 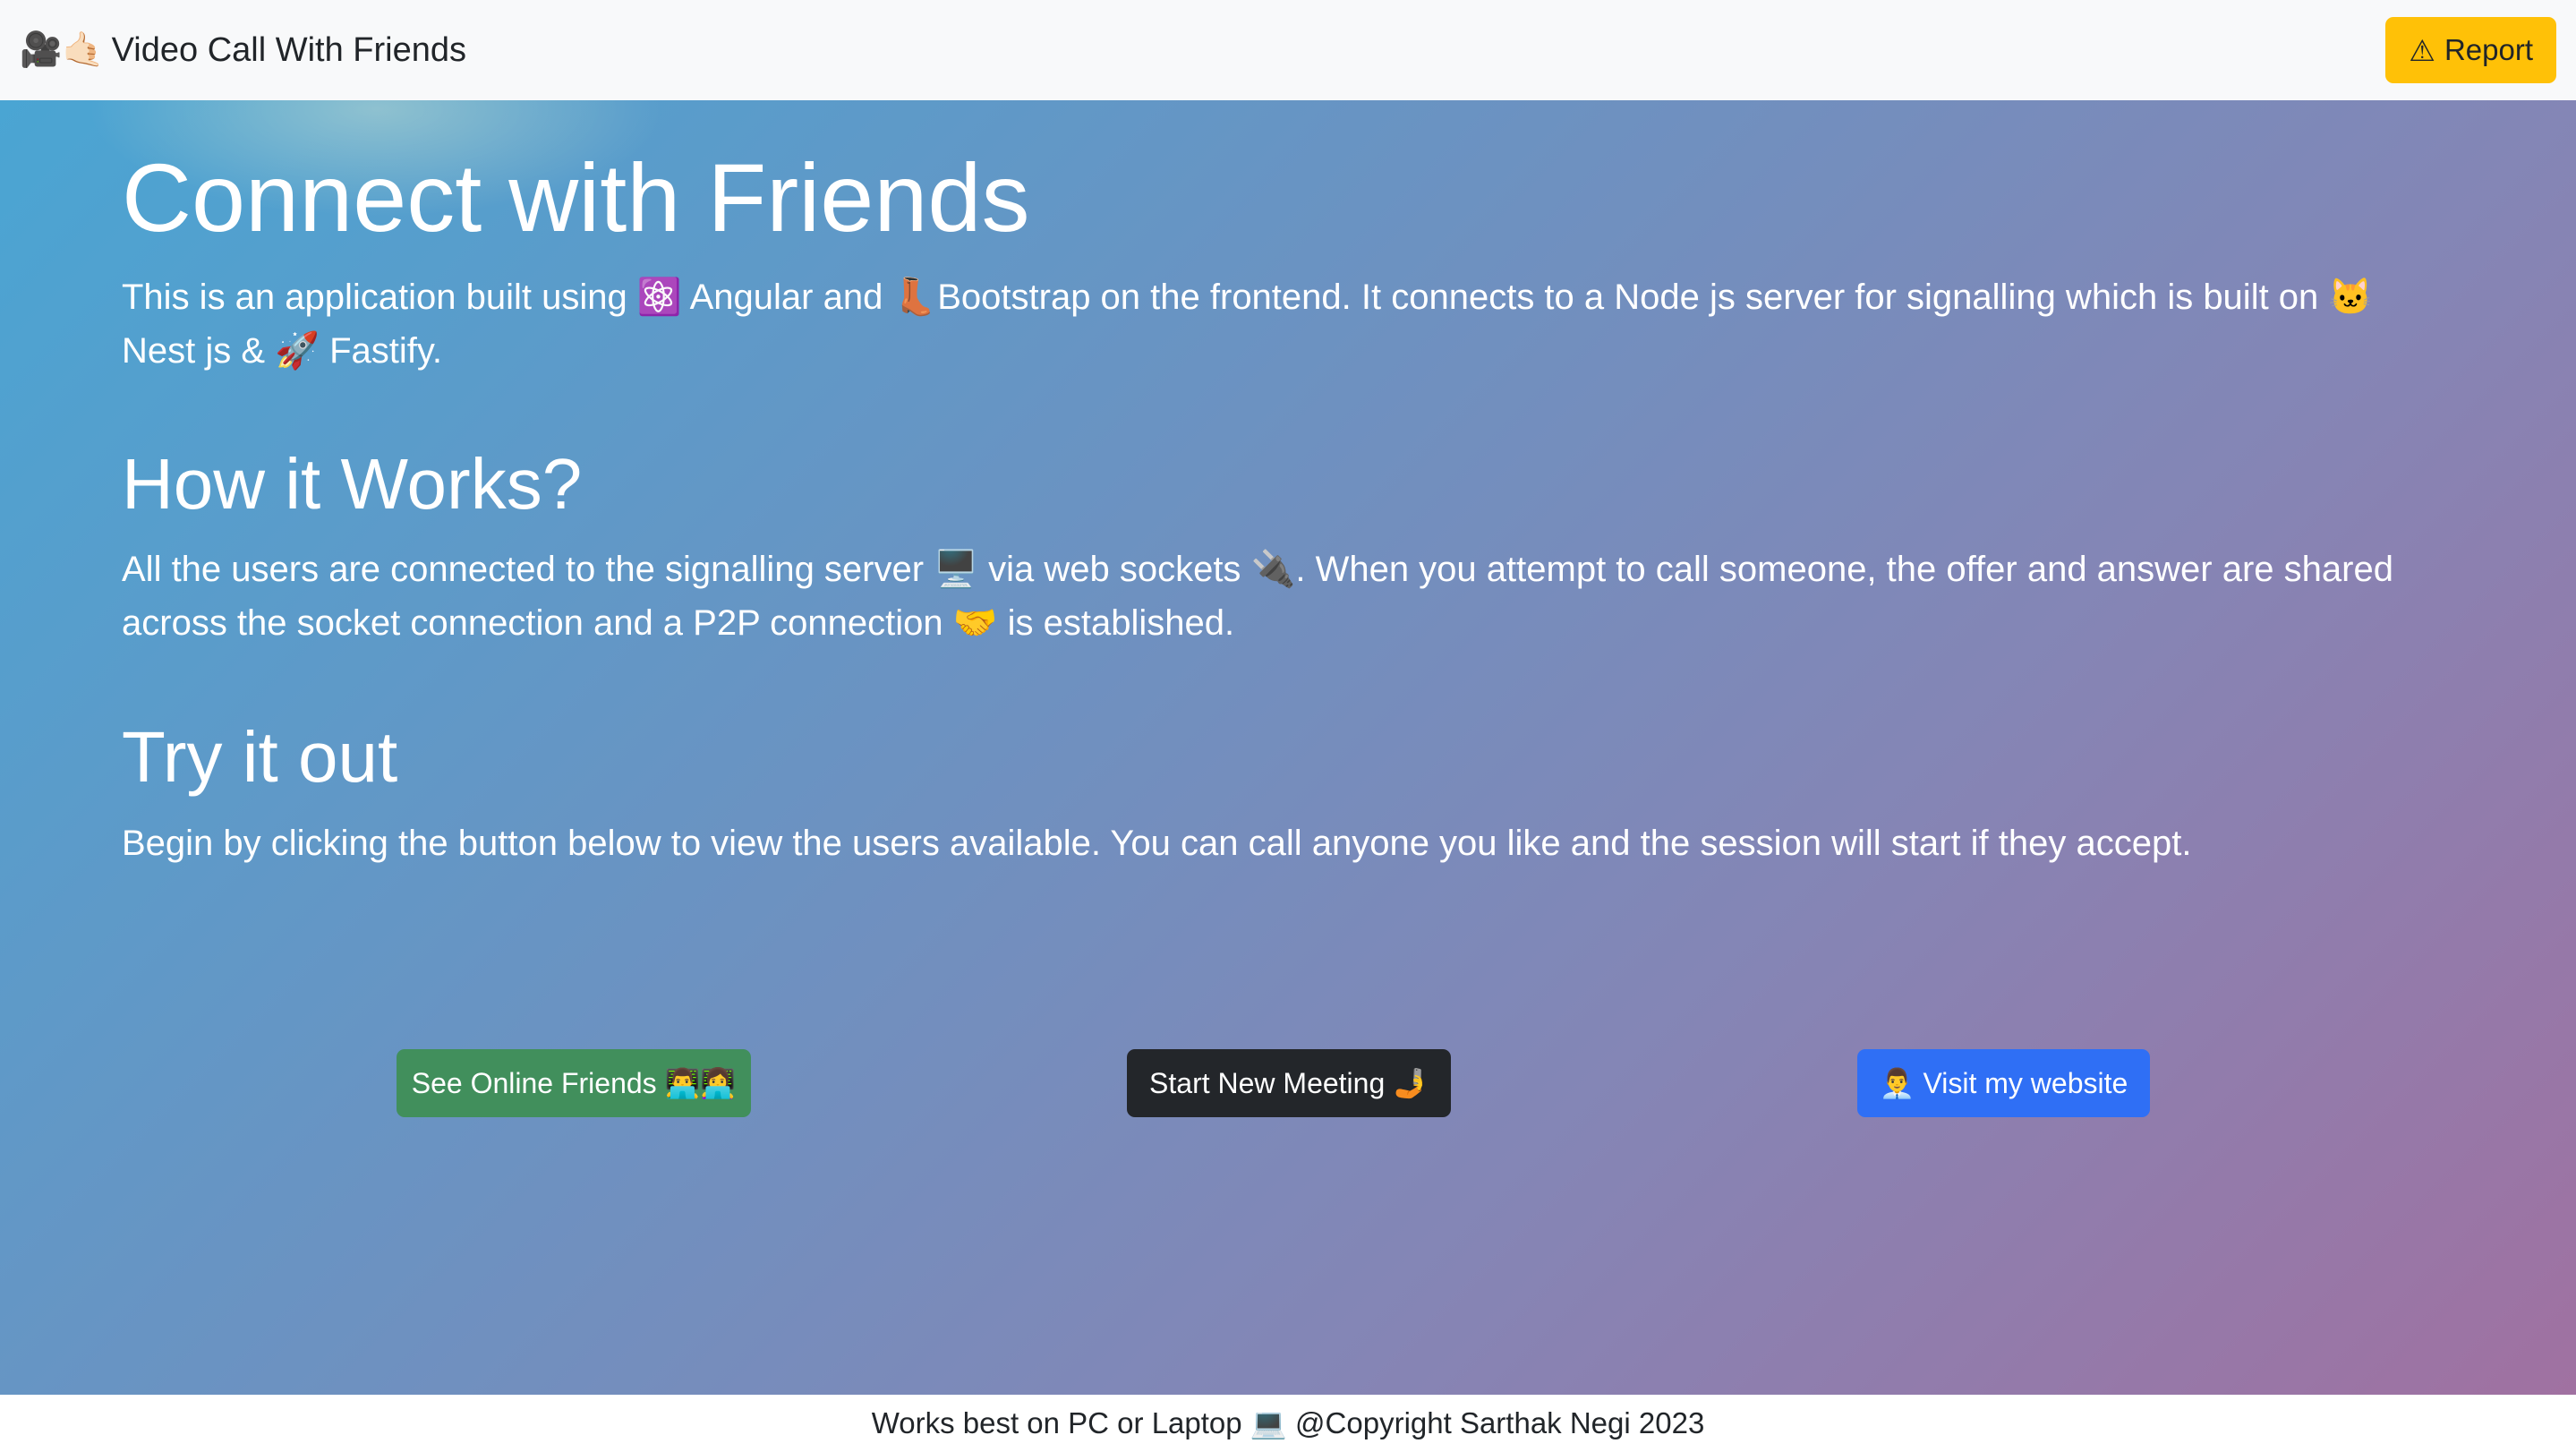 What do you see at coordinates (1289, 1083) in the screenshot?
I see `start-new-meeting-button: Start New Meeting 🤳` at bounding box center [1289, 1083].